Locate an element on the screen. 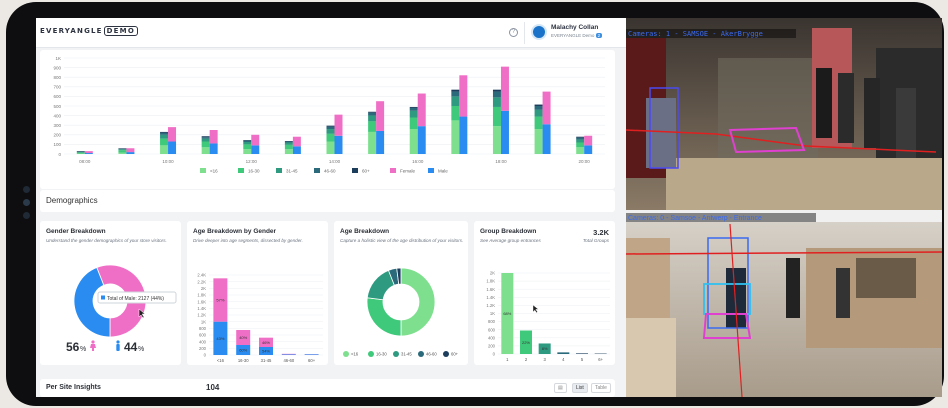 The width and height of the screenshot is (948, 408). male-percent: 44 is located at coordinates (131, 347).